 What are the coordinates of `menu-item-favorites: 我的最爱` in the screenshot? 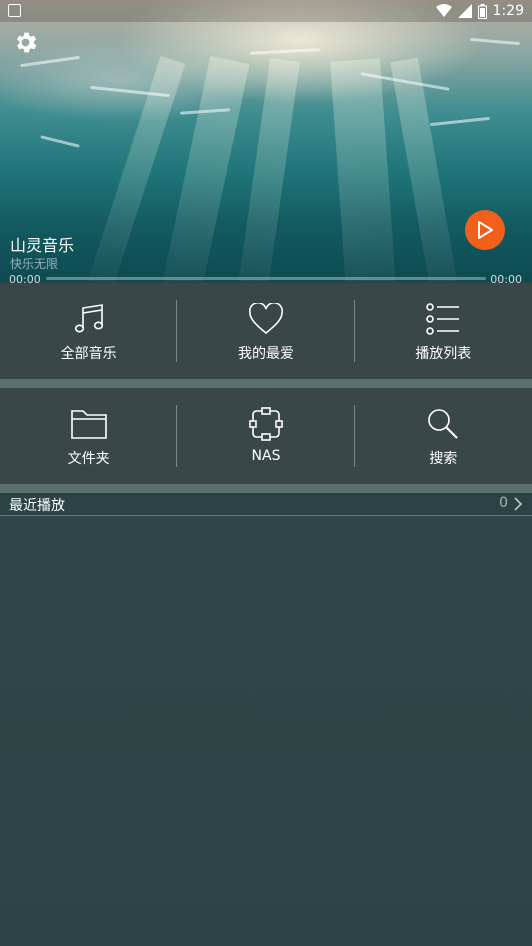 It's located at (266, 331).